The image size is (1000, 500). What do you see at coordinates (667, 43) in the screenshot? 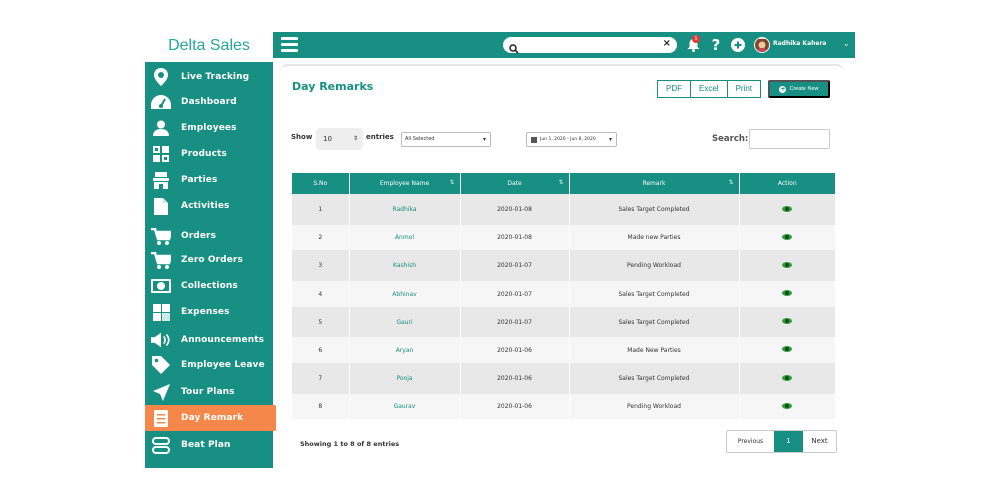
I see `clear-search-icon: ×` at bounding box center [667, 43].